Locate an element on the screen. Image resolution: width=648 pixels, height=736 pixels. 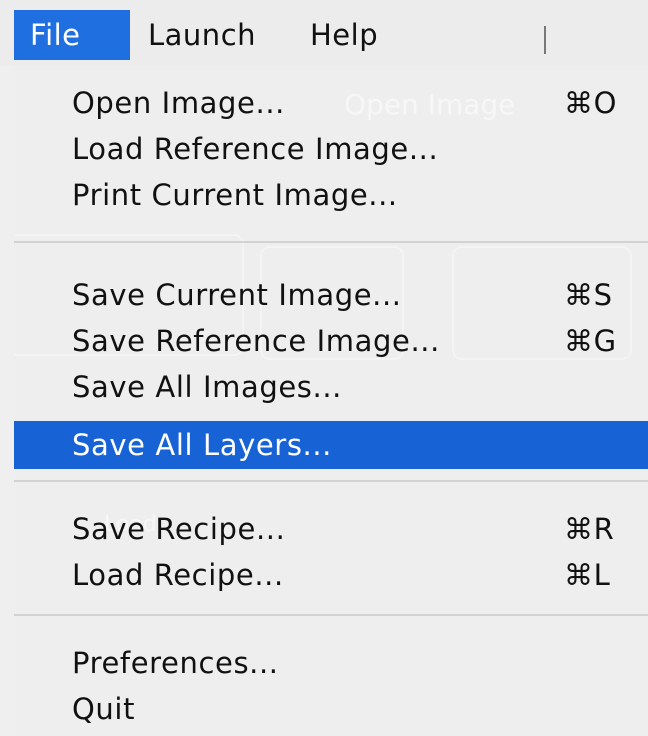
menu-item-save-recipe: Save Recipe... ⌘R is located at coordinates (331, 529).